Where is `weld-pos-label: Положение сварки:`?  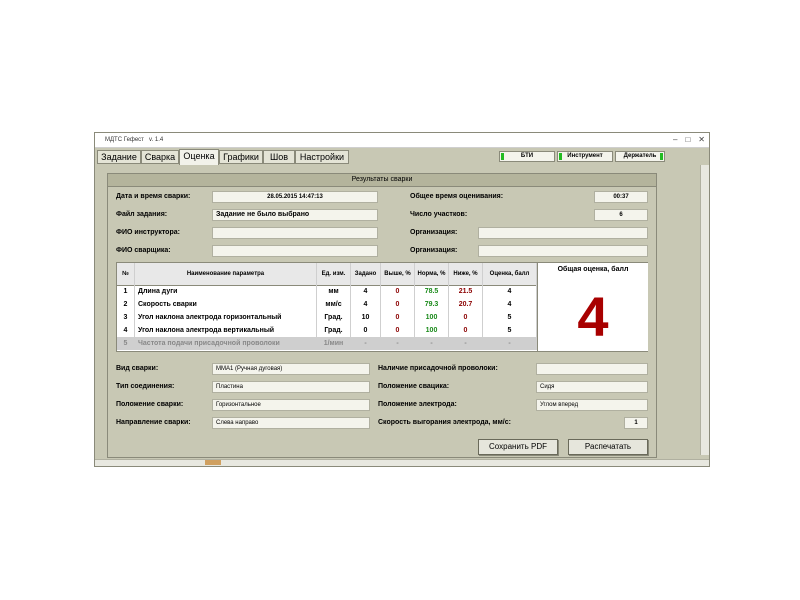
weld-pos-label: Положение сварки: is located at coordinates (150, 404).